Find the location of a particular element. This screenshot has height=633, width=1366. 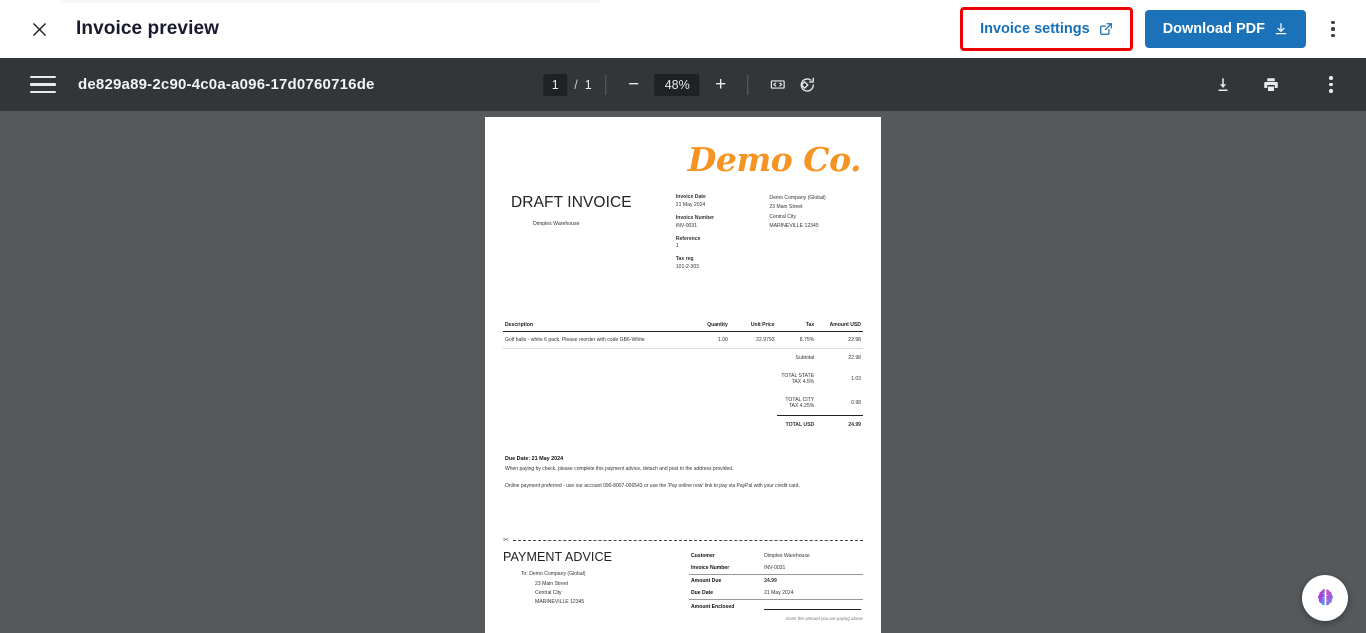

totals-value: 0.98 is located at coordinates (856, 403).